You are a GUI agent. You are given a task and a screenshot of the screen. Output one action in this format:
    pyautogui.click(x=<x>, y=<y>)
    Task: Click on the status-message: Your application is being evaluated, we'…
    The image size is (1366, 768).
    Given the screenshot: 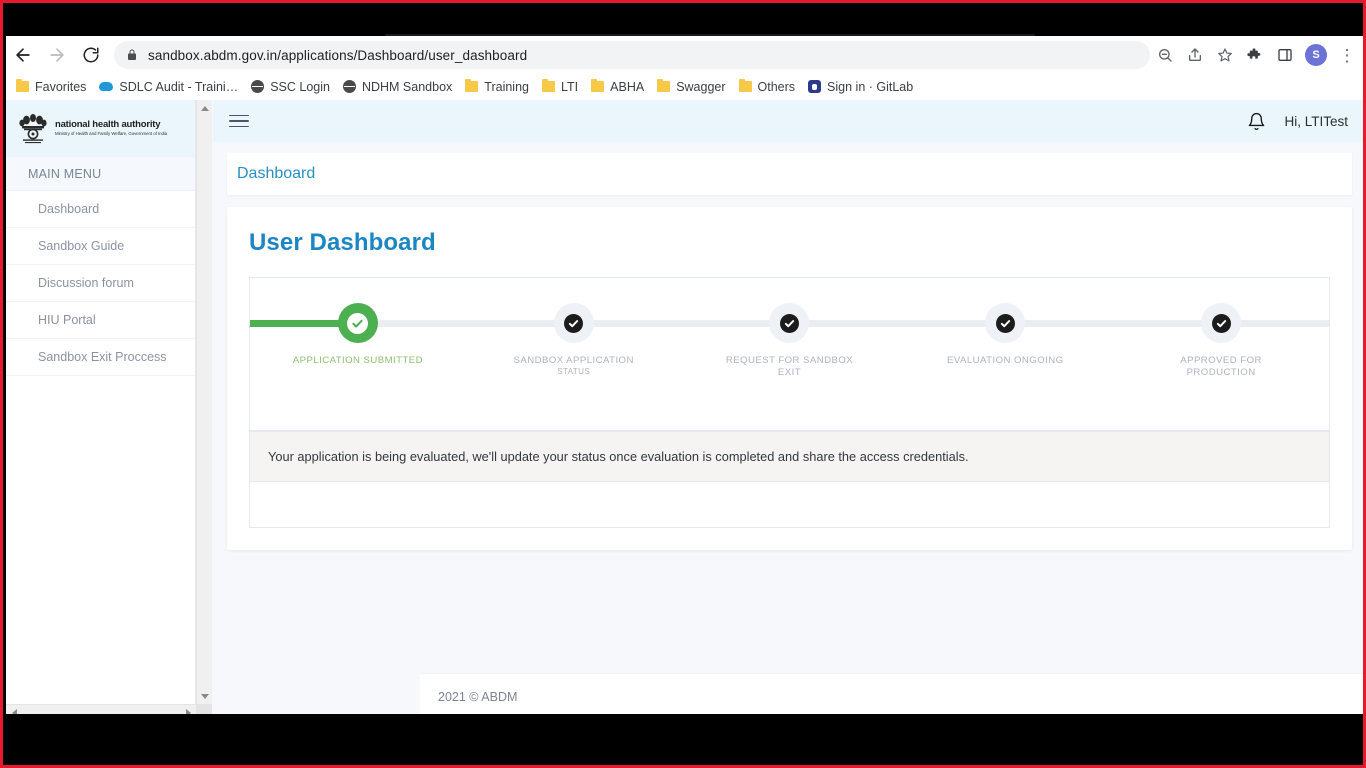 What is the action you would take?
    pyautogui.click(x=789, y=456)
    